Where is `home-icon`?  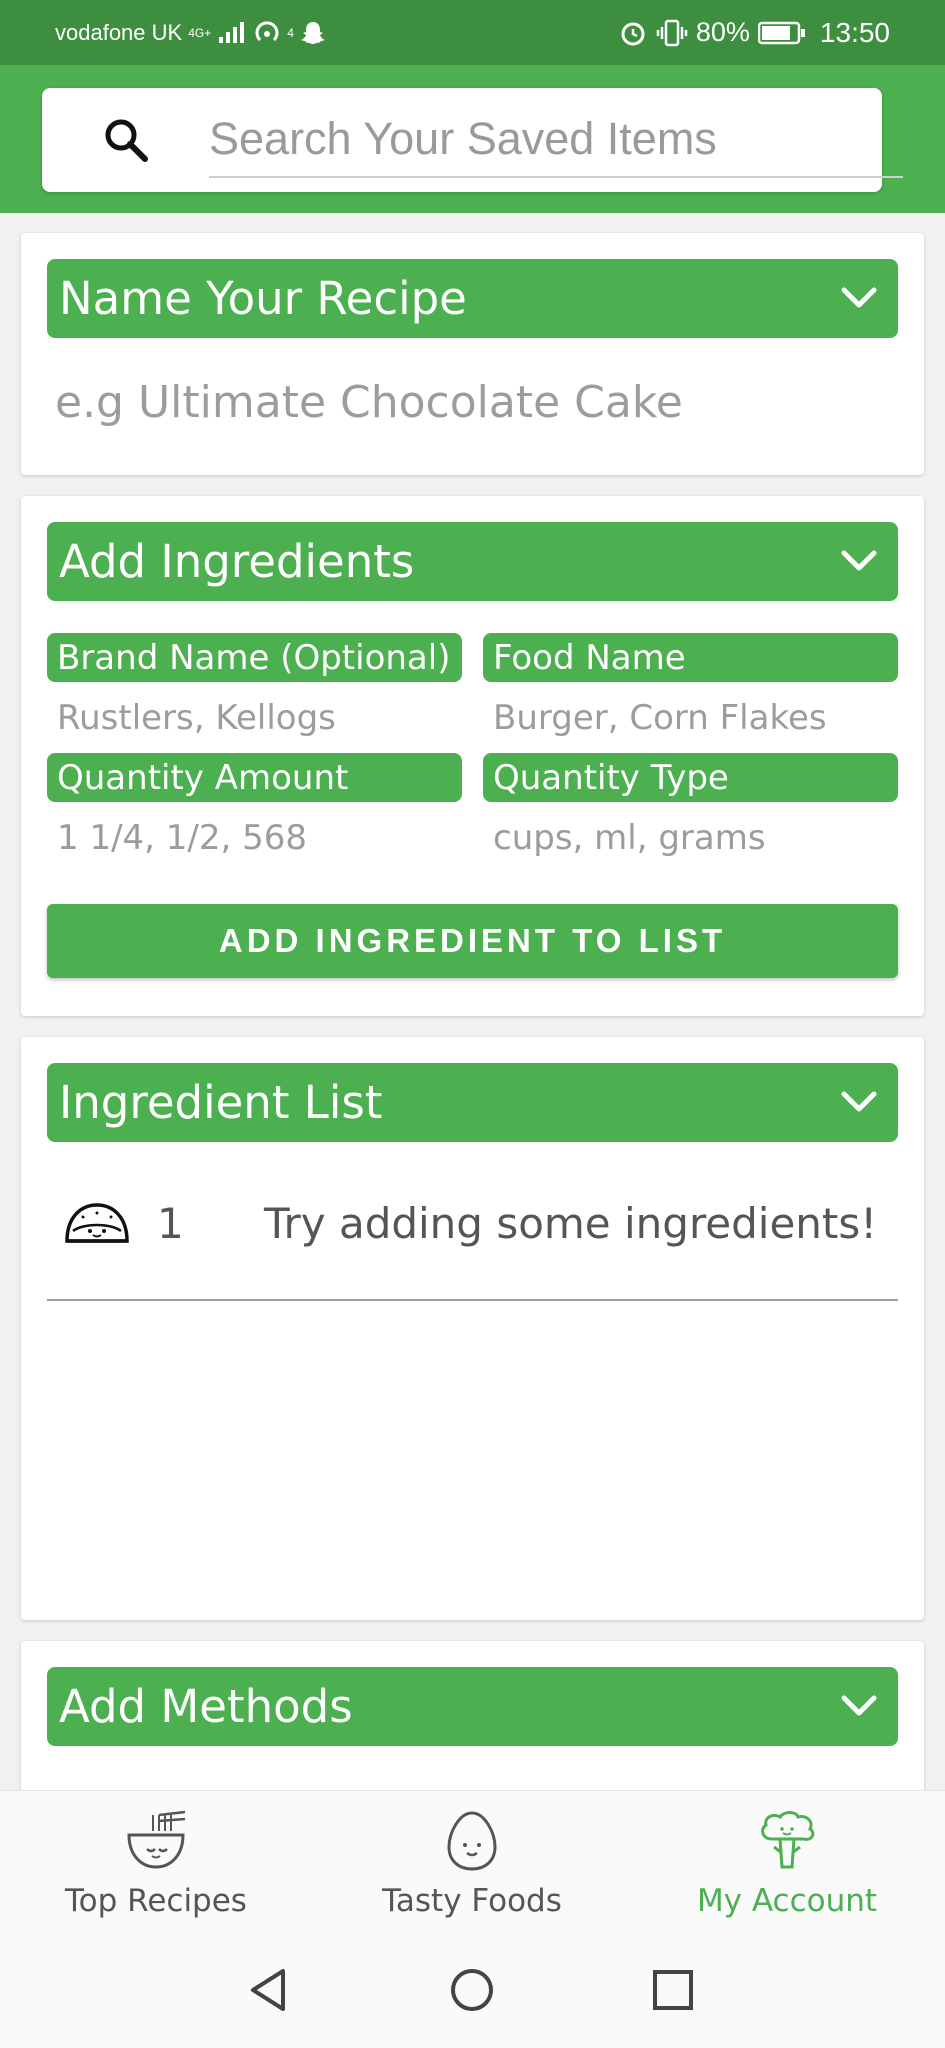
home-icon is located at coordinates (472, 1990).